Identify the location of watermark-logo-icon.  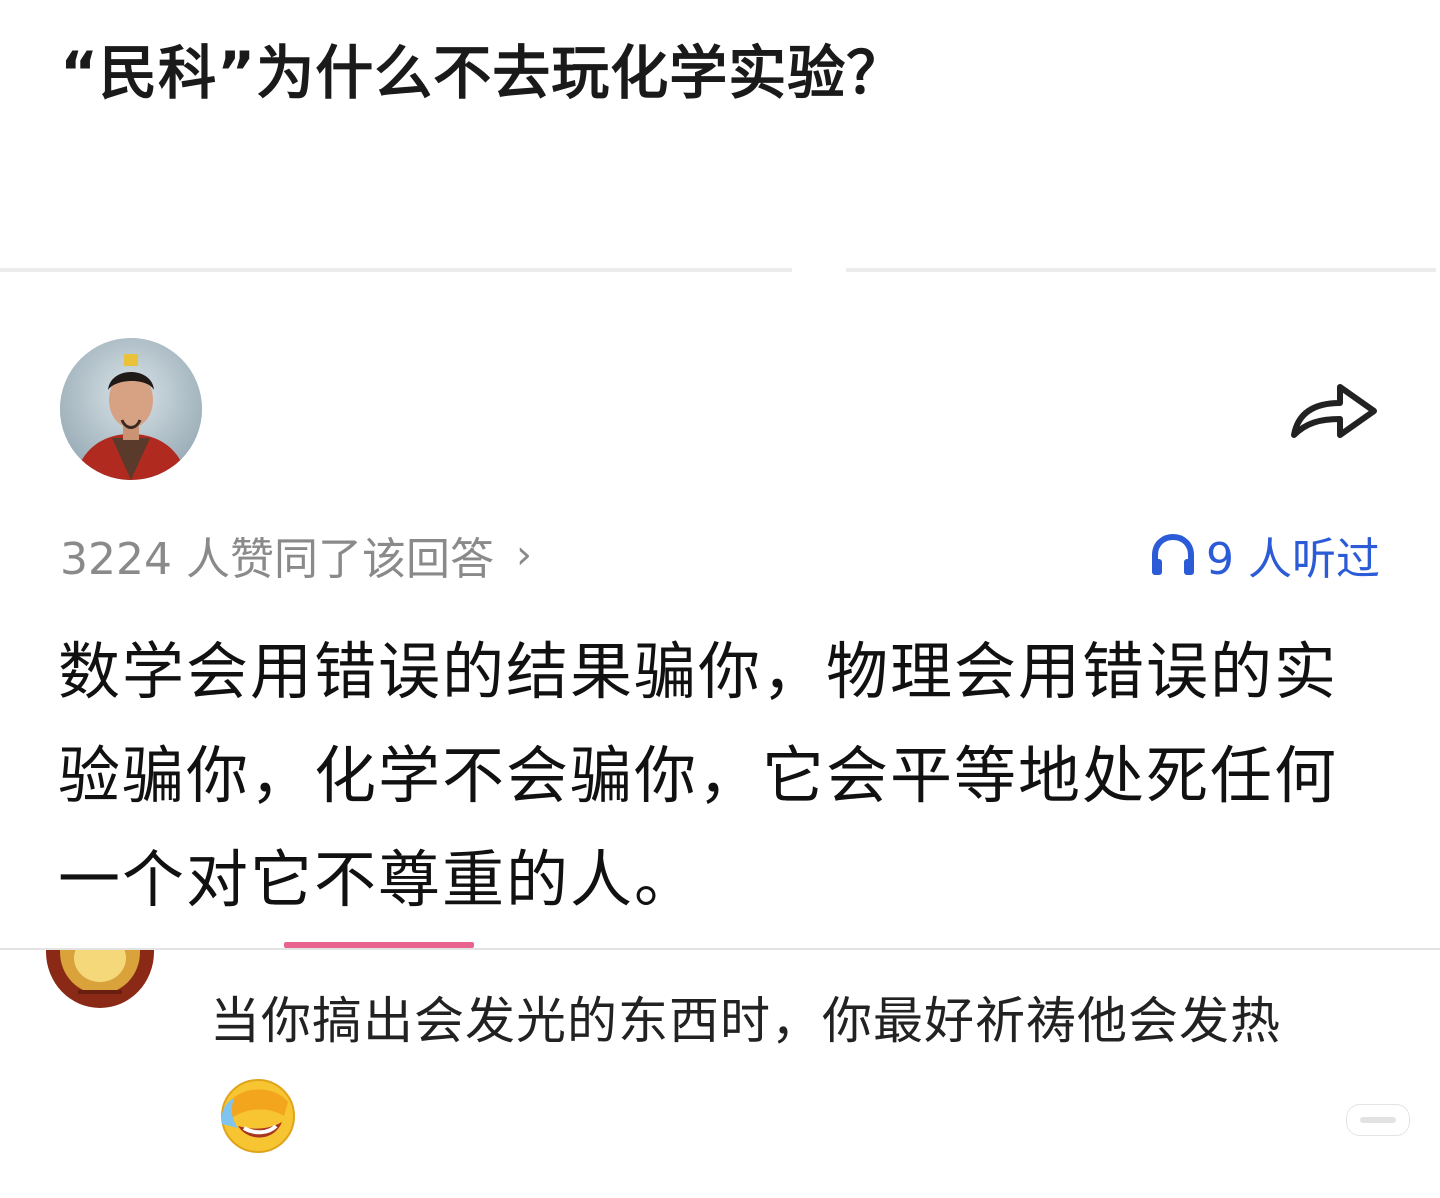
(1378, 1120).